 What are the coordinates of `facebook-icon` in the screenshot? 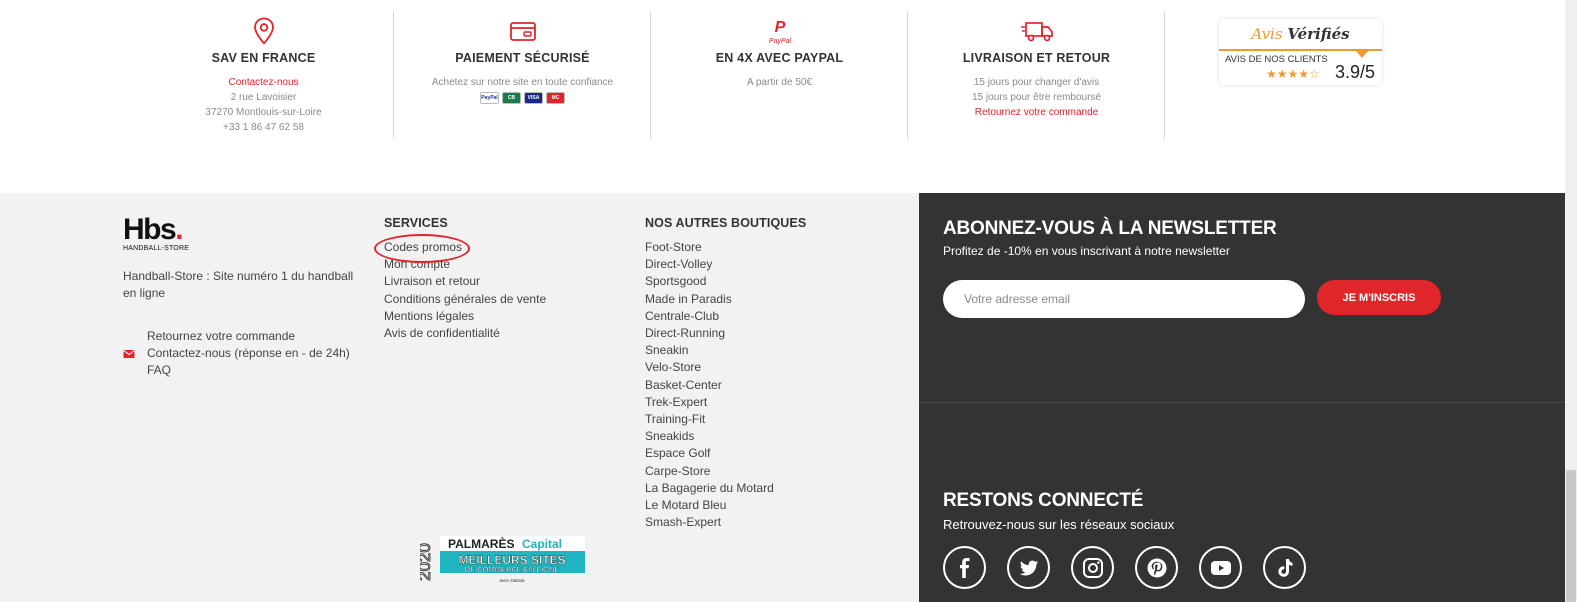 It's located at (964, 567).